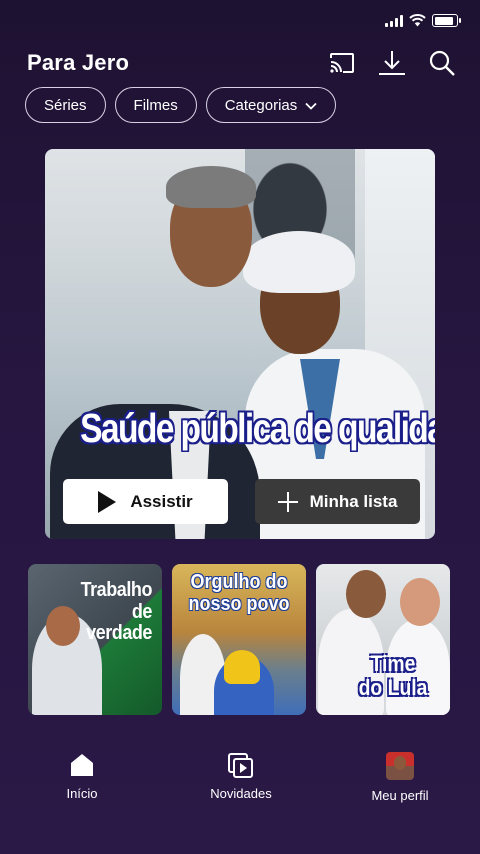 This screenshot has height=854, width=480. I want to click on play-label: Assistir, so click(161, 501).